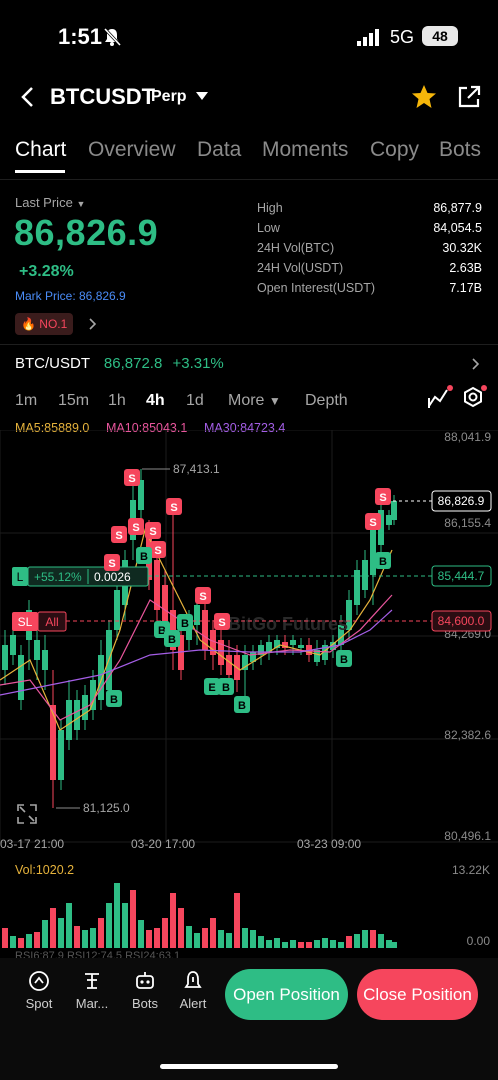 The width and height of the screenshot is (498, 1080). I want to click on chevron-right-icon, so click(93, 324).